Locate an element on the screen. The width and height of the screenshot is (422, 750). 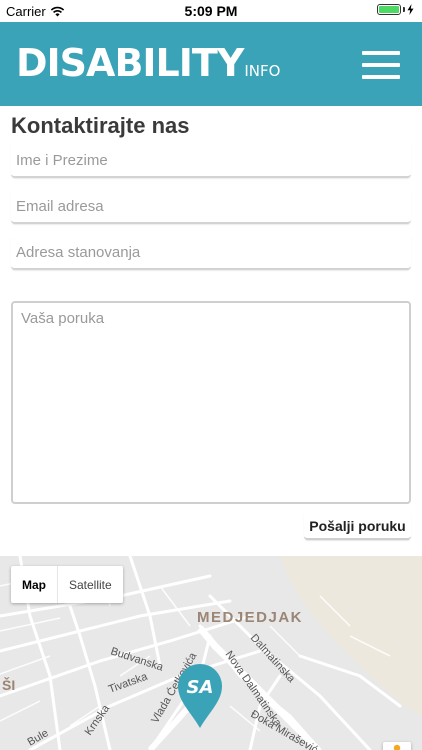
hamburger-menu-icon is located at coordinates (381, 65).